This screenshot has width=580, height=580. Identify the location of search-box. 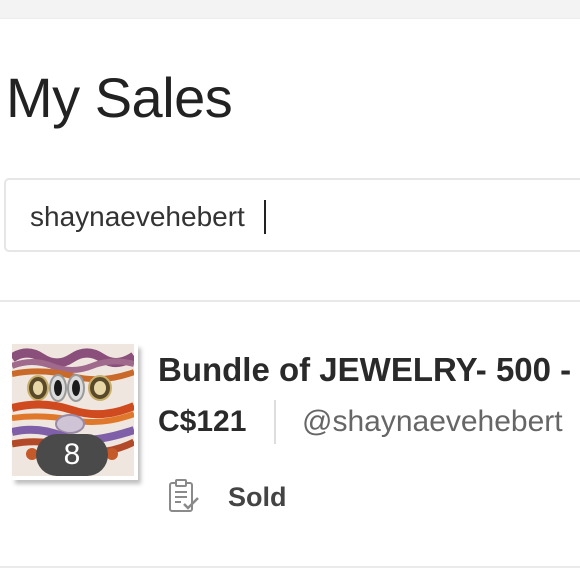
(292, 215).